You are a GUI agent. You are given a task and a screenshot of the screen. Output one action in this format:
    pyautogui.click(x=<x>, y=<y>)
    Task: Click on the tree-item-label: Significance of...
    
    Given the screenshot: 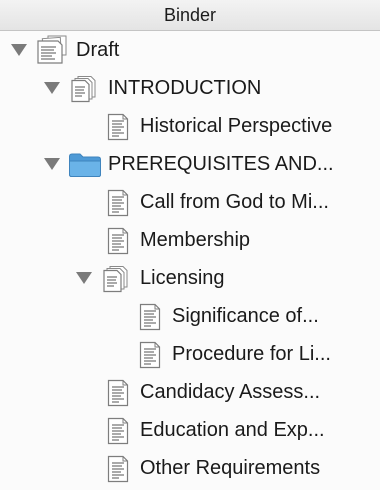 What is the action you would take?
    pyautogui.click(x=245, y=316)
    